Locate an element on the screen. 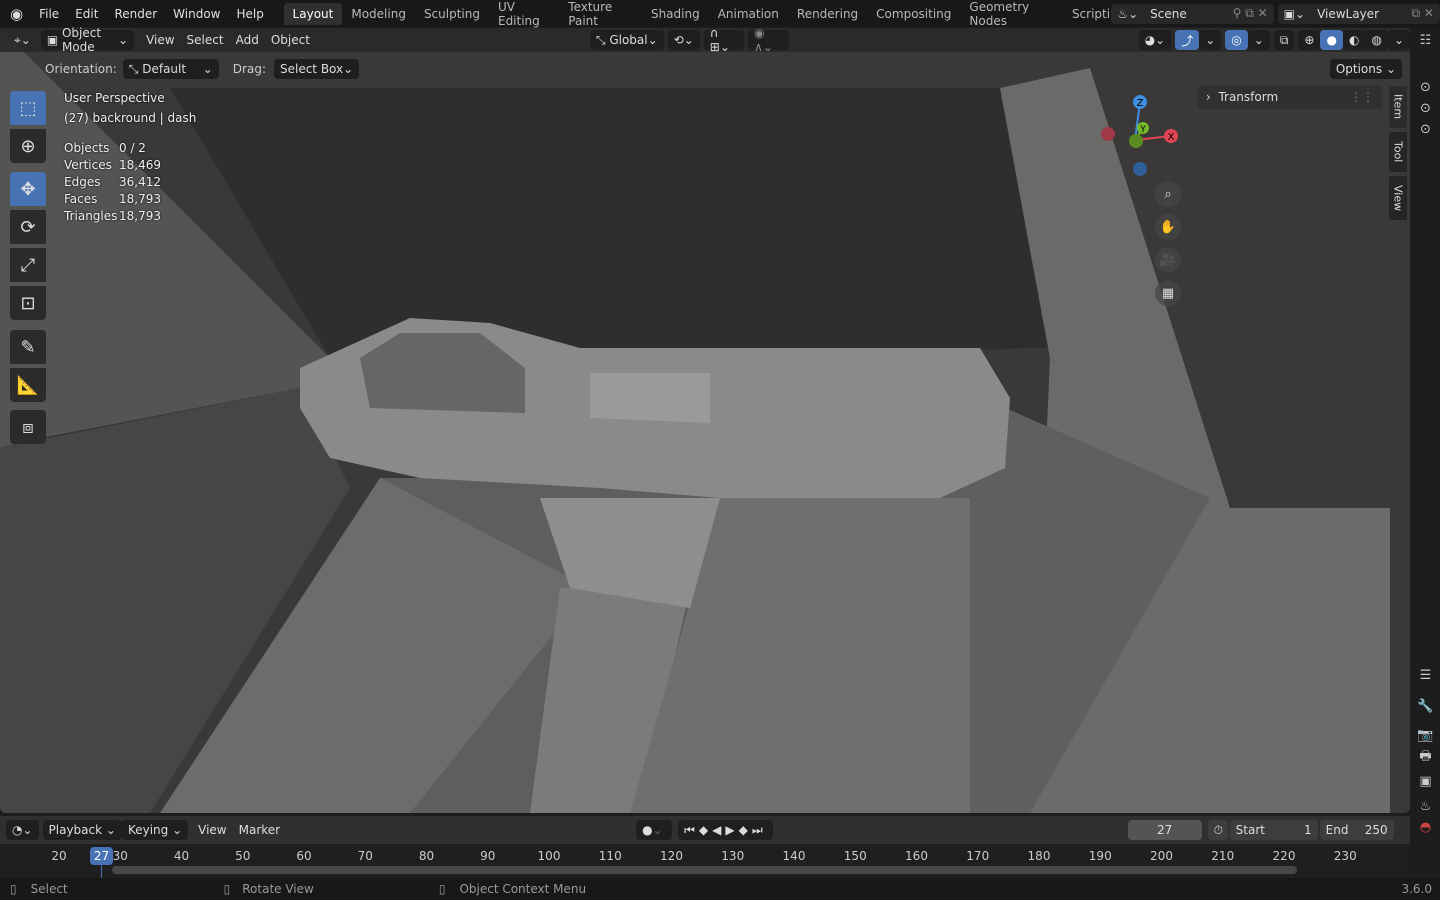 This screenshot has height=900, width=1440. add-cube-tool: ⧈ is located at coordinates (28, 427).